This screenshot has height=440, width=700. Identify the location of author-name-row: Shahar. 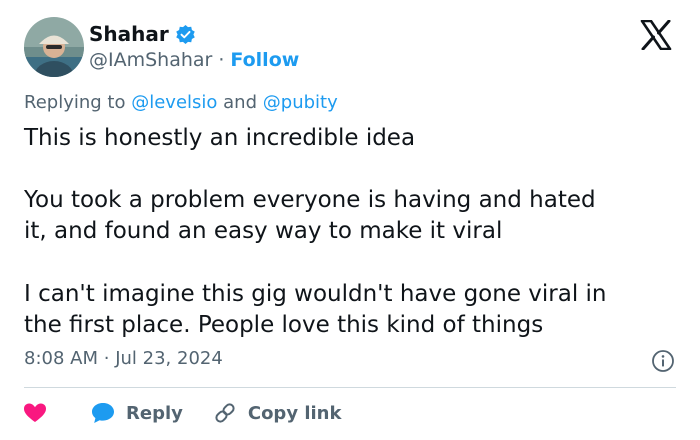
(142, 34).